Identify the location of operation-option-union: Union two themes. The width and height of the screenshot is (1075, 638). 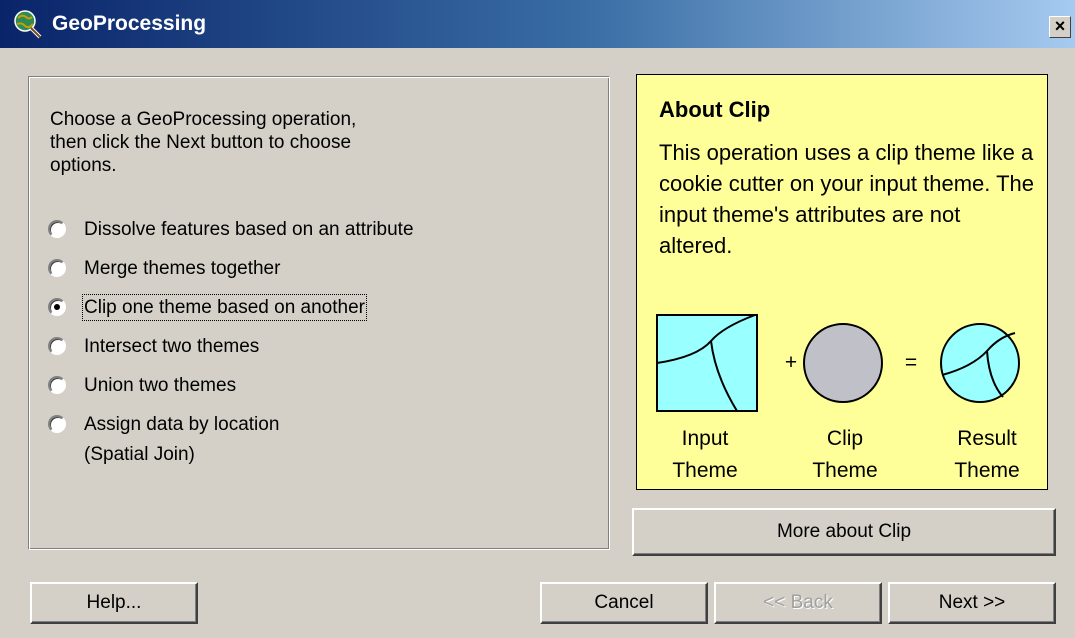
(142, 389).